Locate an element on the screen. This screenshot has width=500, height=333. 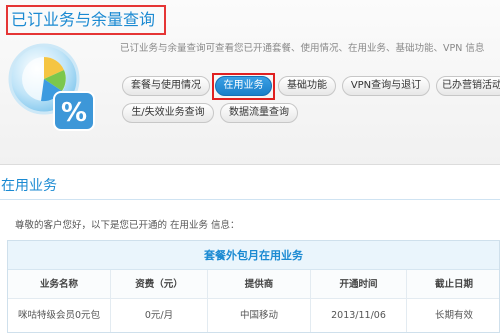
page-title: 已订业务与余量查询 is located at coordinates (86, 20).